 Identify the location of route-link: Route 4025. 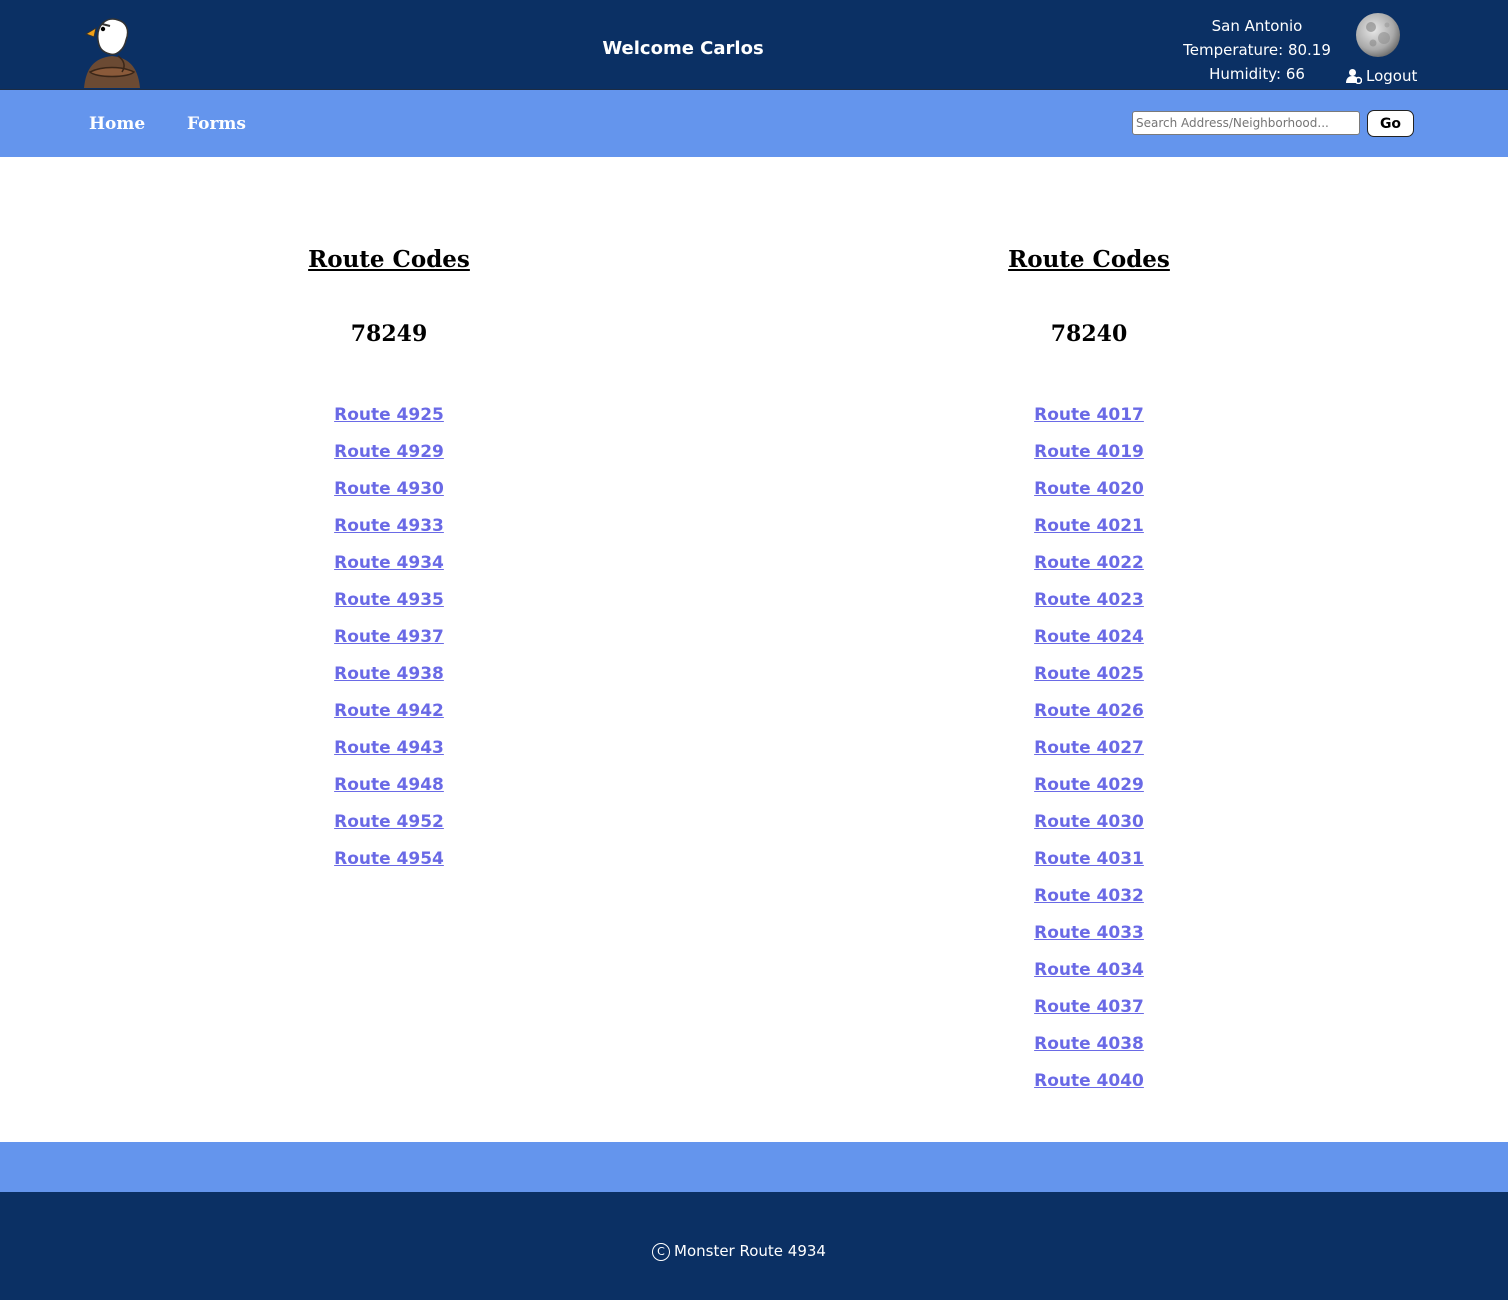
(1089, 674).